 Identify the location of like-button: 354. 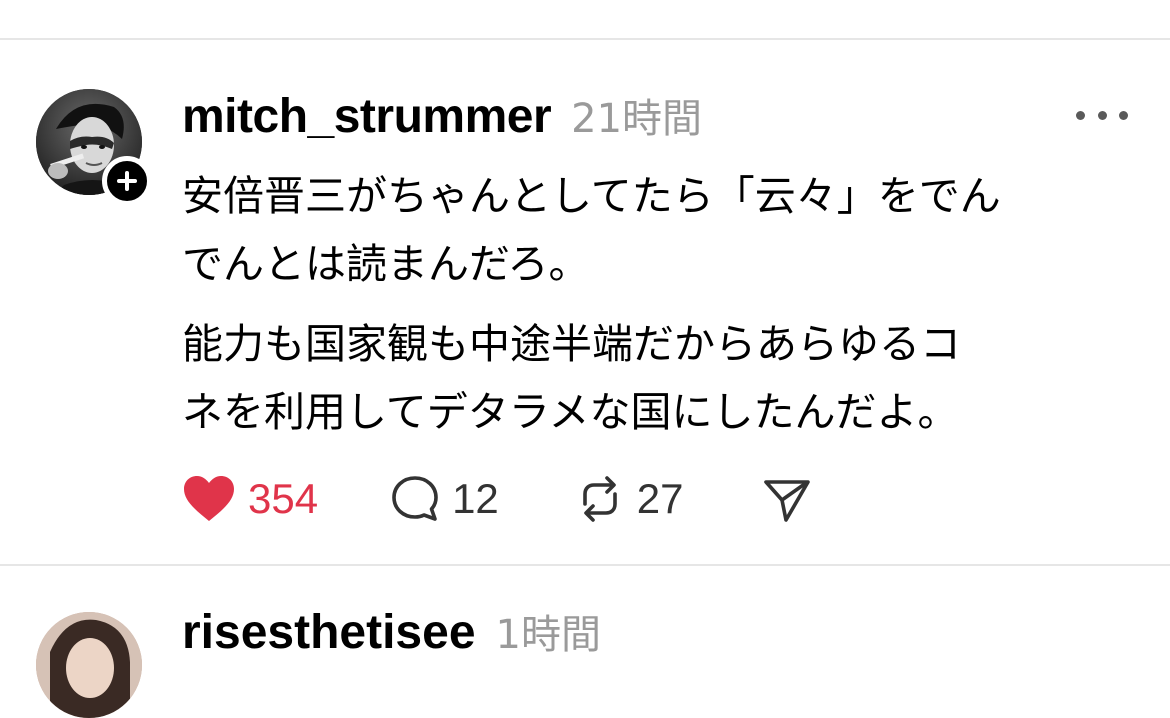
(250, 499).